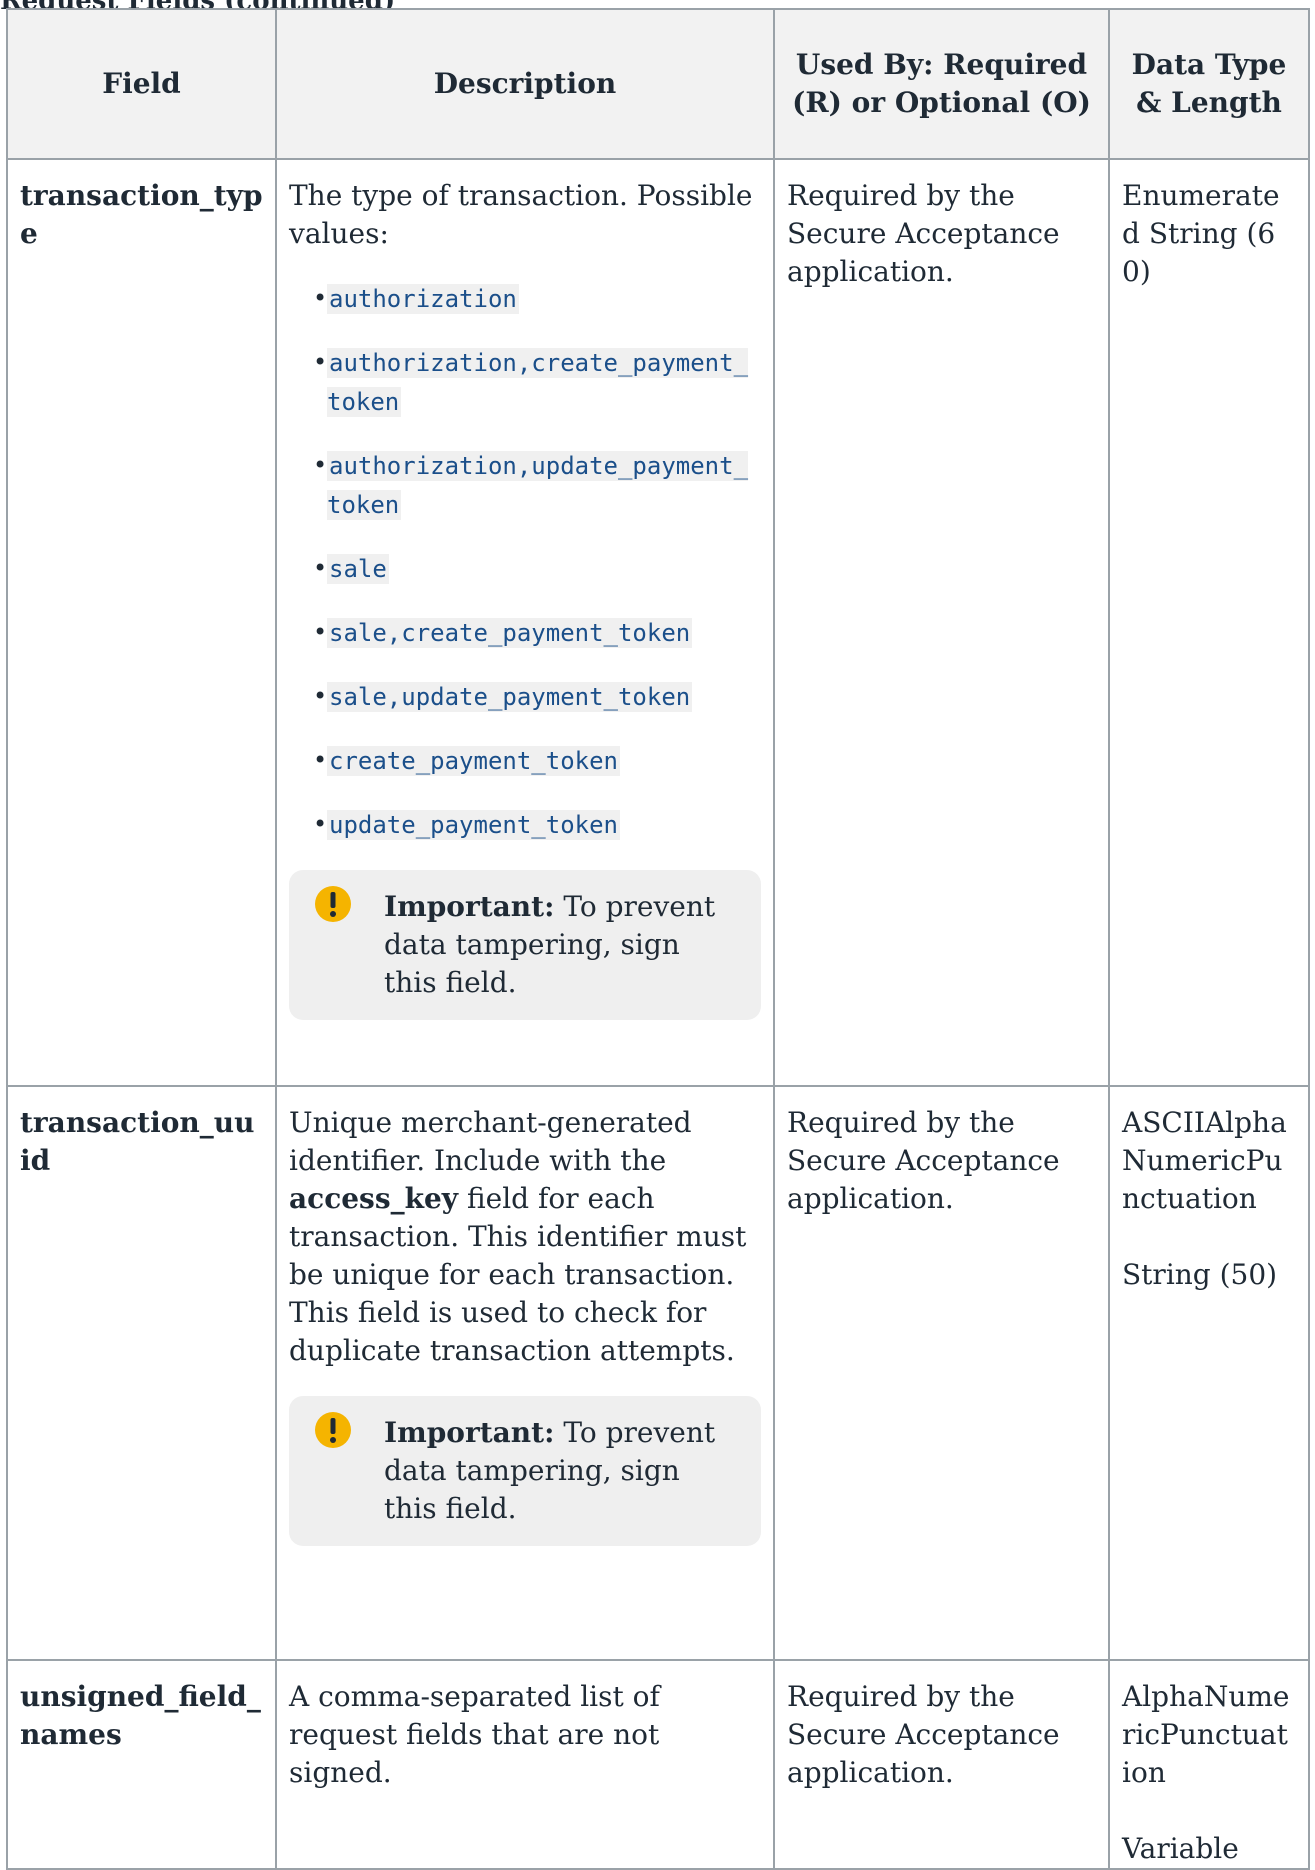 This screenshot has height=1870, width=1315. I want to click on list-item: • authorization,create_payment_token, so click(531, 382).